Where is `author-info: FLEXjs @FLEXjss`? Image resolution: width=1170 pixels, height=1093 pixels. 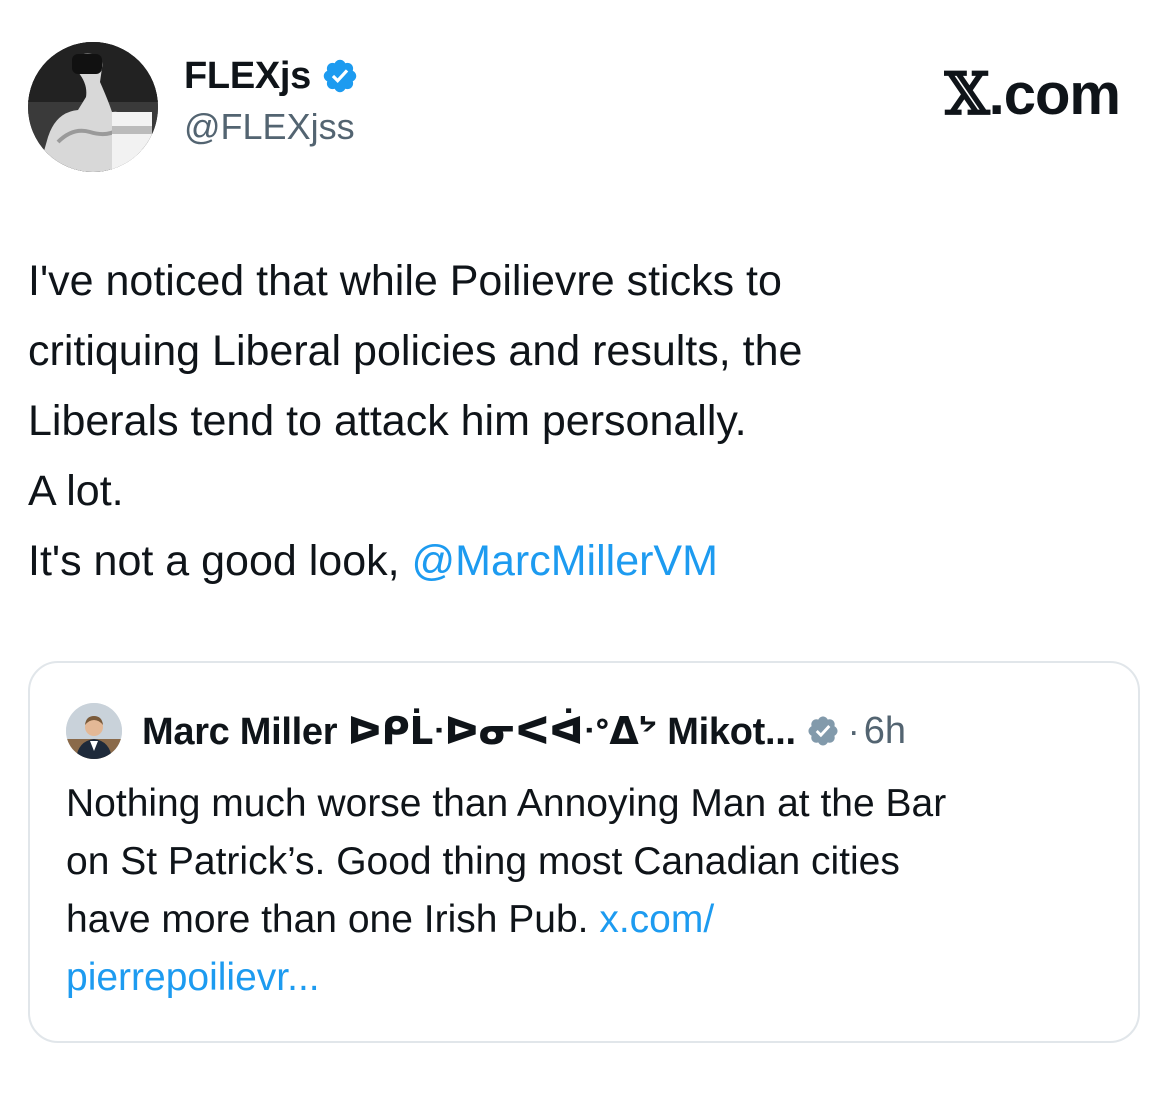
author-info: FLEXjs @FLEXjss is located at coordinates (271, 101).